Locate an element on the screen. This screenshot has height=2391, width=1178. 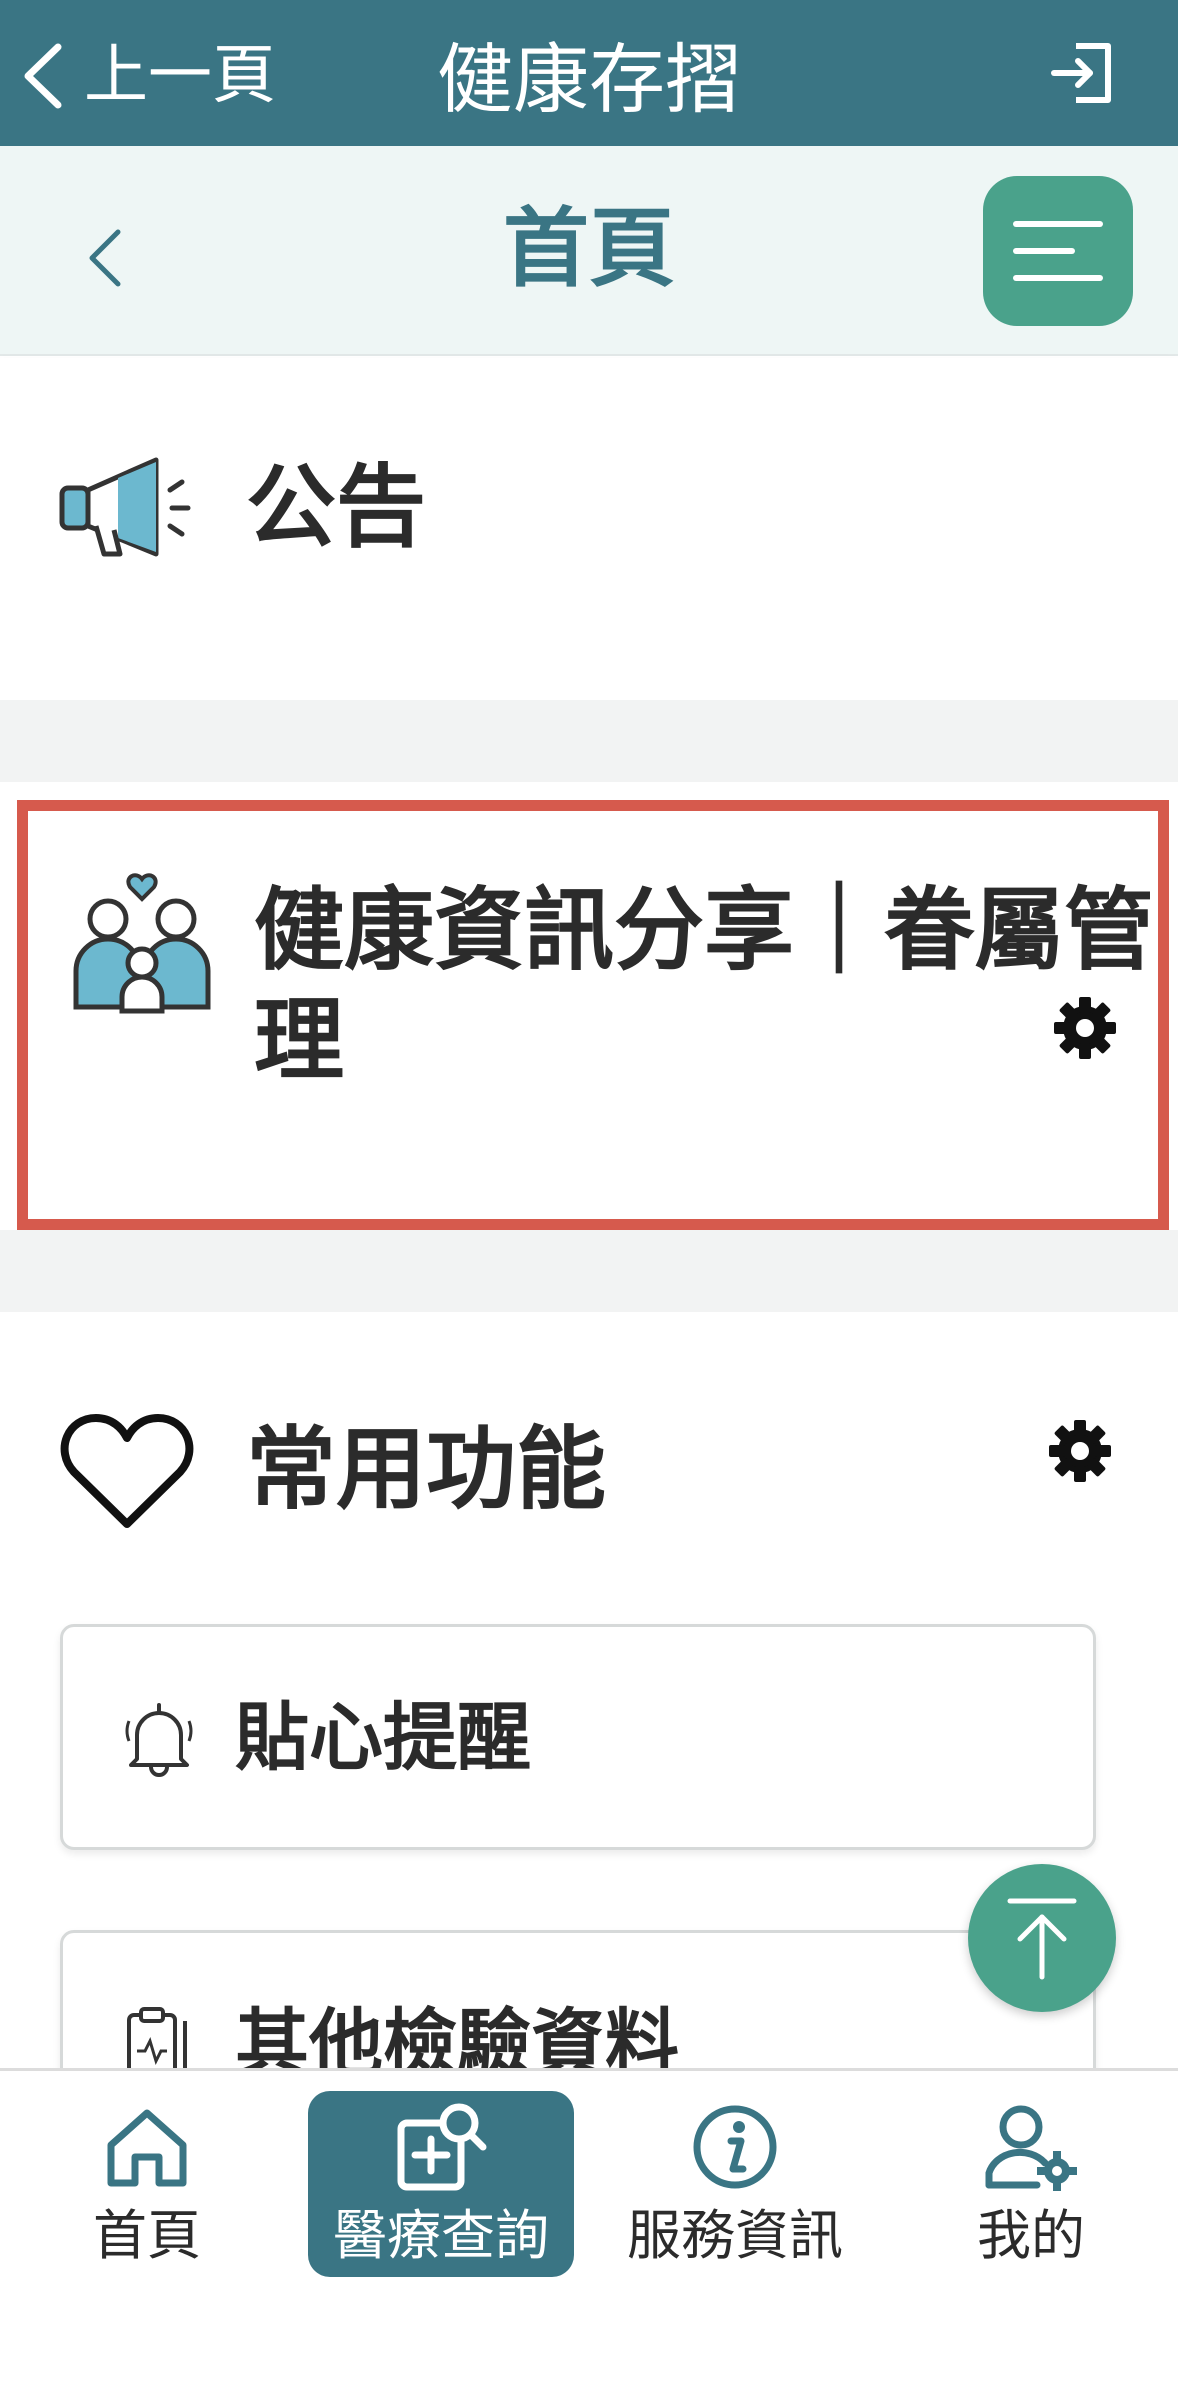
bottom-navigation: 首頁 醫療查詢 服務資訊 我的 is located at coordinates (589, 2229).